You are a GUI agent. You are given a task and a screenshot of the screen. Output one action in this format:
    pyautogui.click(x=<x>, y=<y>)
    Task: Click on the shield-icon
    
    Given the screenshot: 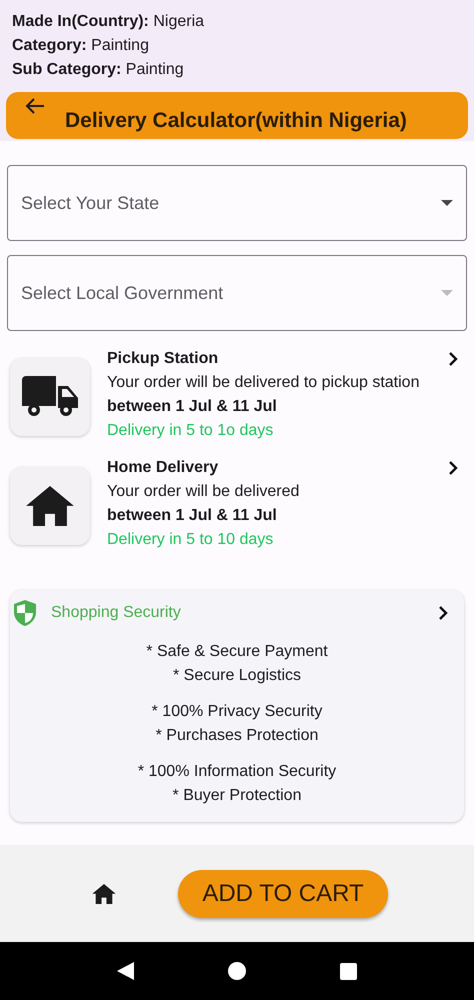 What is the action you would take?
    pyautogui.click(x=25, y=613)
    